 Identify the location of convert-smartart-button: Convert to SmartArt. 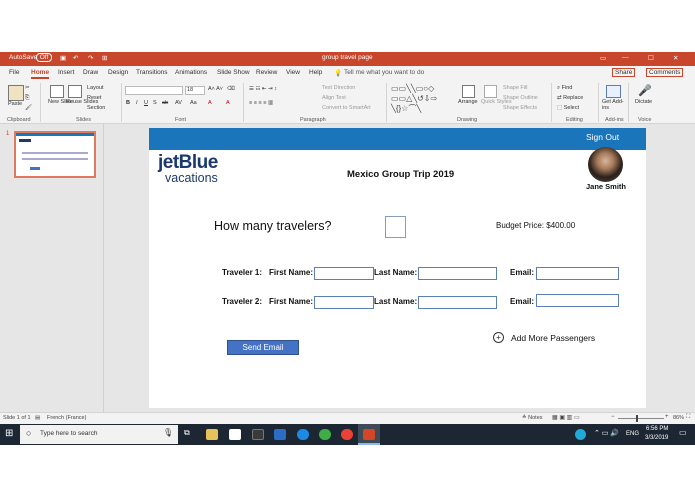
(346, 108).